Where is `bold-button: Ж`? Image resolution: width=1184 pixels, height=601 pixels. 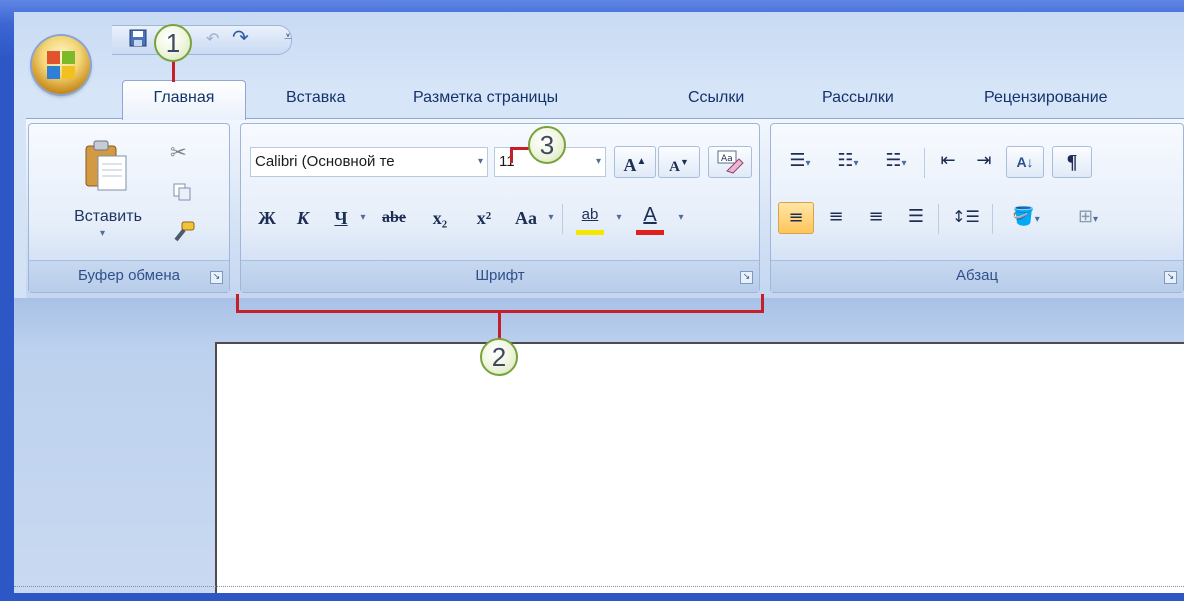 bold-button: Ж is located at coordinates (267, 219).